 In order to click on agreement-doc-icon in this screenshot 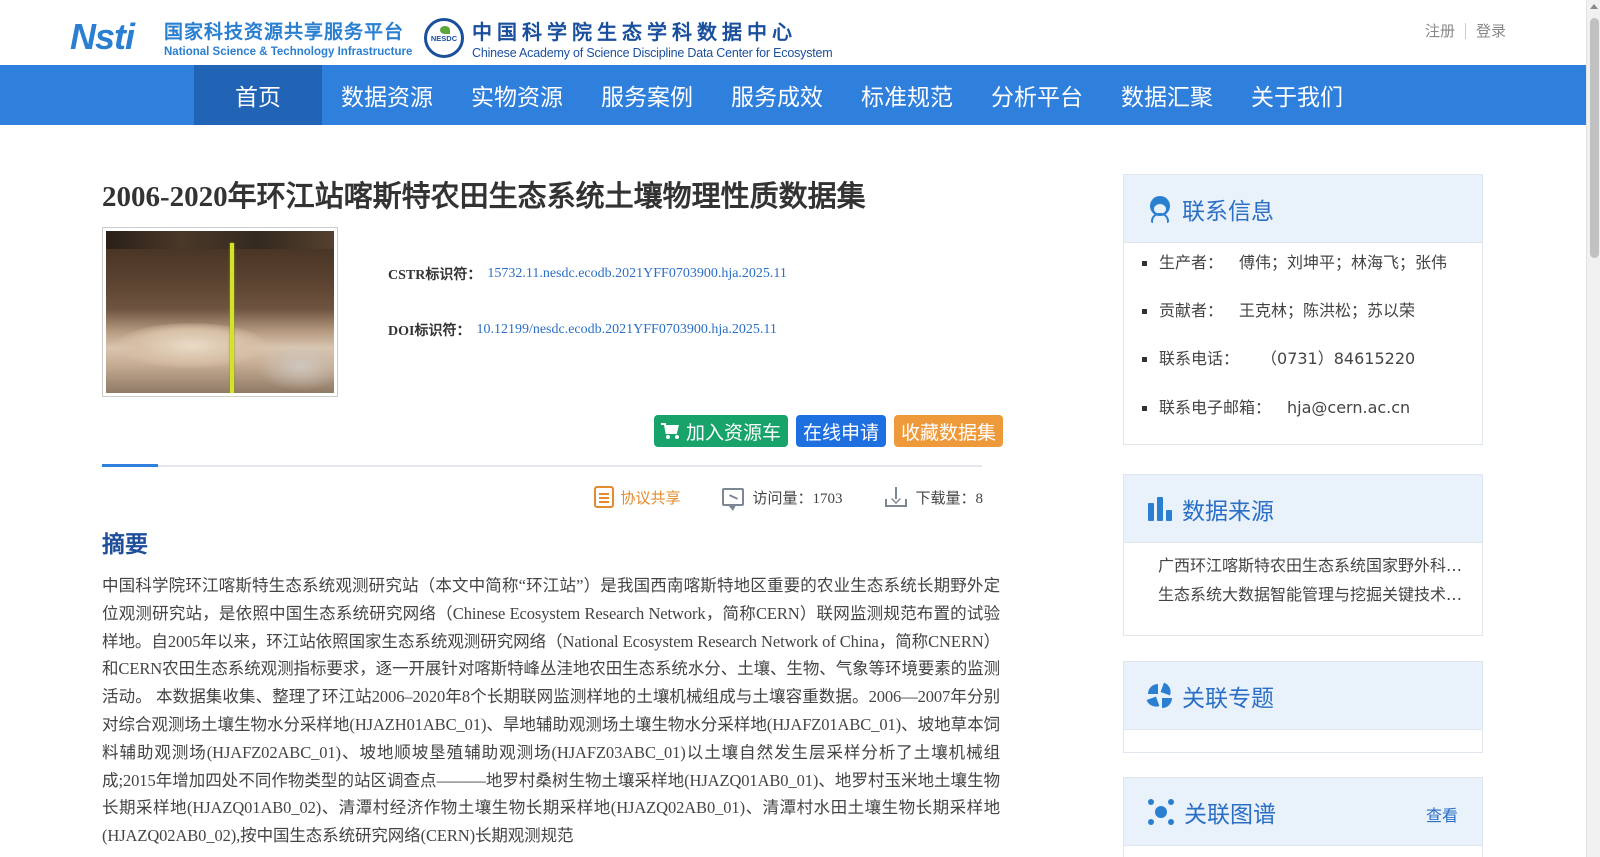, I will do `click(604, 497)`.